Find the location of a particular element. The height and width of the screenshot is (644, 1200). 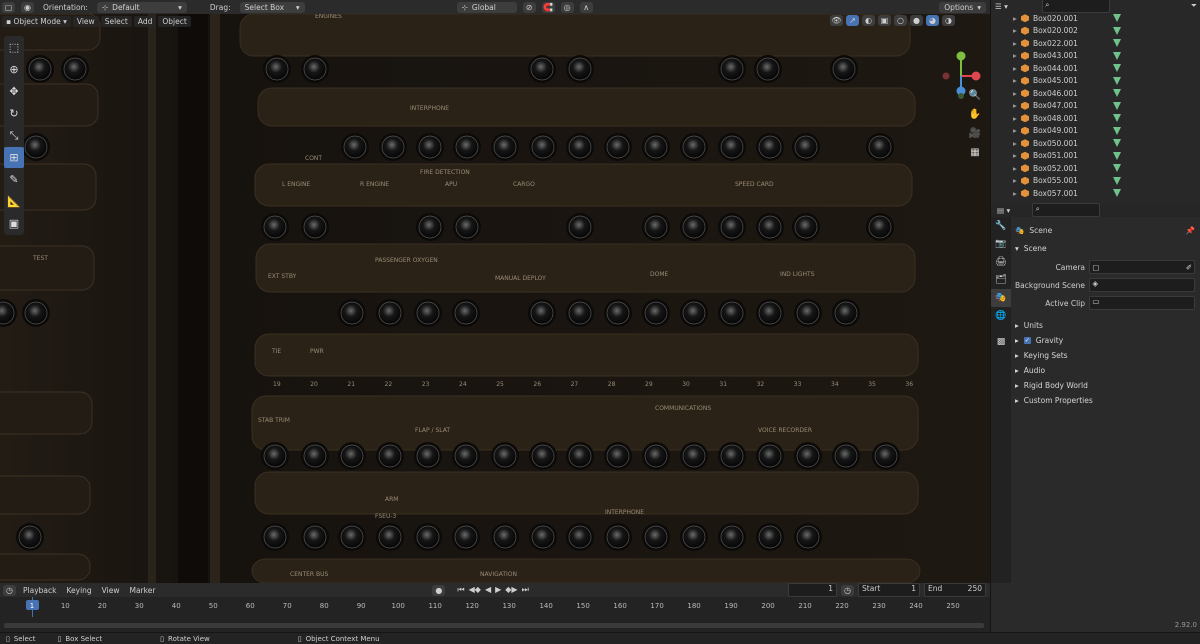

camera-icon: 🎥 is located at coordinates (975, 133).